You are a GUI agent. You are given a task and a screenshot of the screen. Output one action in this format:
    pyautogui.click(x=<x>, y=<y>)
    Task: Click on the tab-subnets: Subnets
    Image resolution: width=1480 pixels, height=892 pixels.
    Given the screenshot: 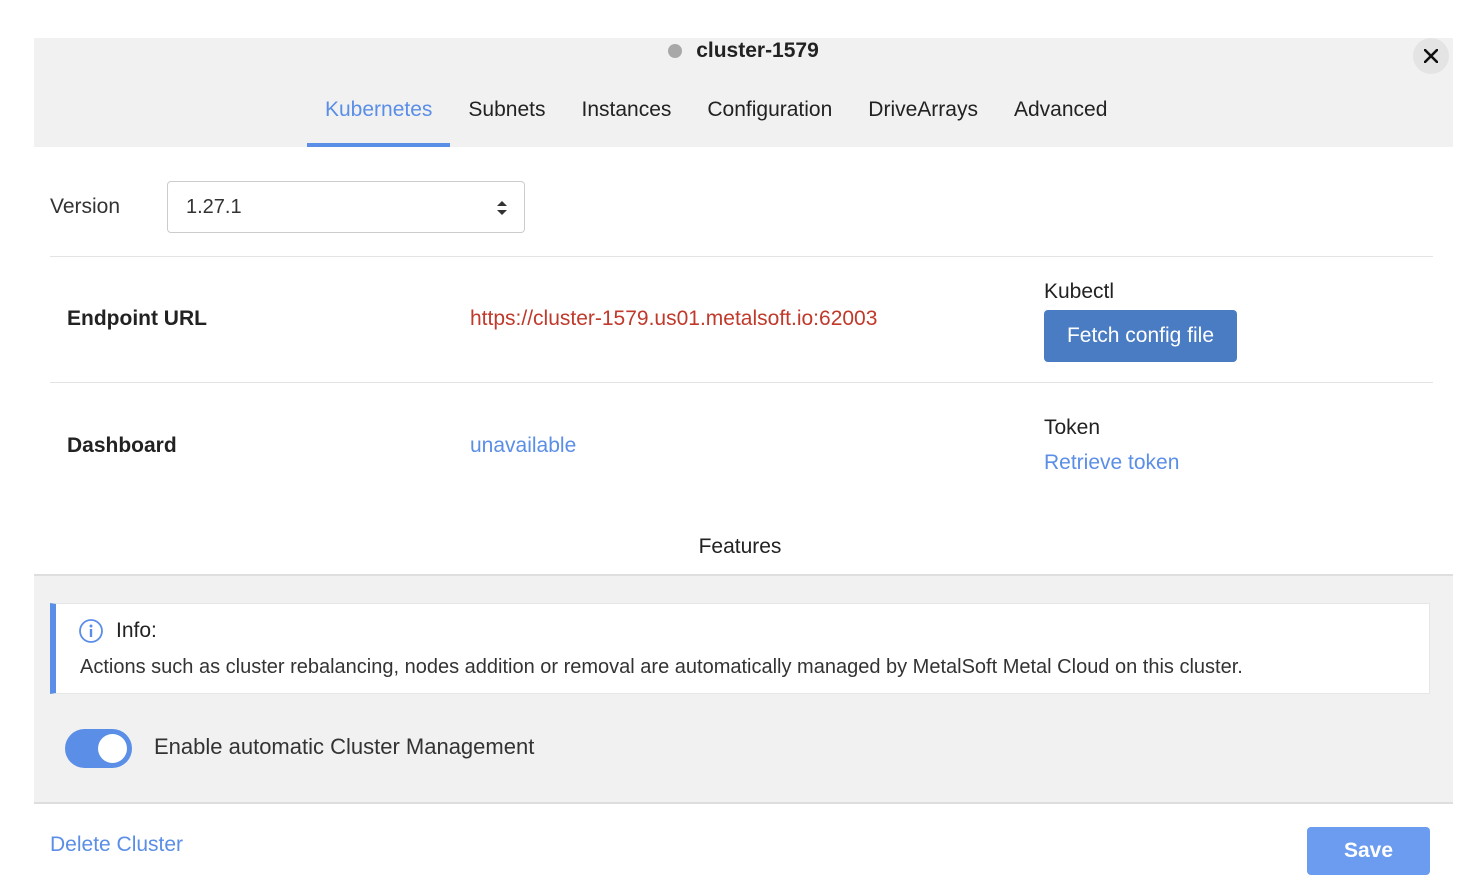 What is the action you would take?
    pyautogui.click(x=506, y=114)
    